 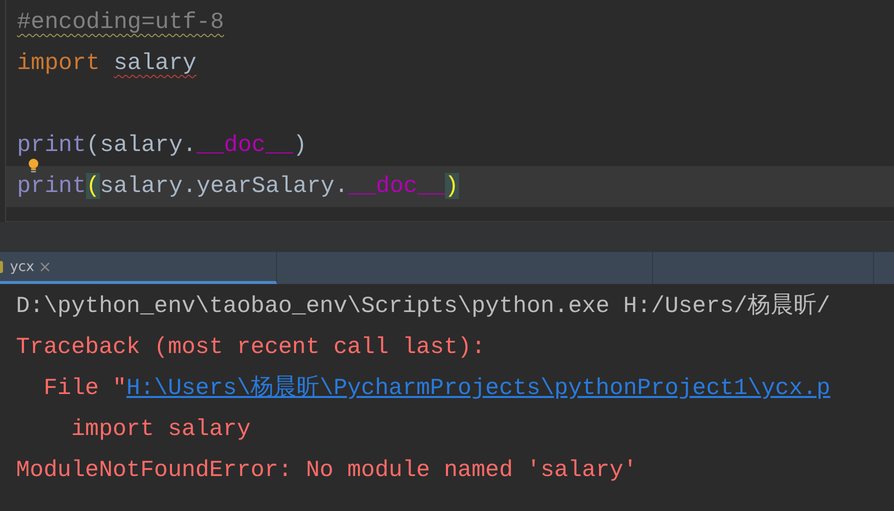 What do you see at coordinates (22, 266) in the screenshot?
I see `tab-label: ycx` at bounding box center [22, 266].